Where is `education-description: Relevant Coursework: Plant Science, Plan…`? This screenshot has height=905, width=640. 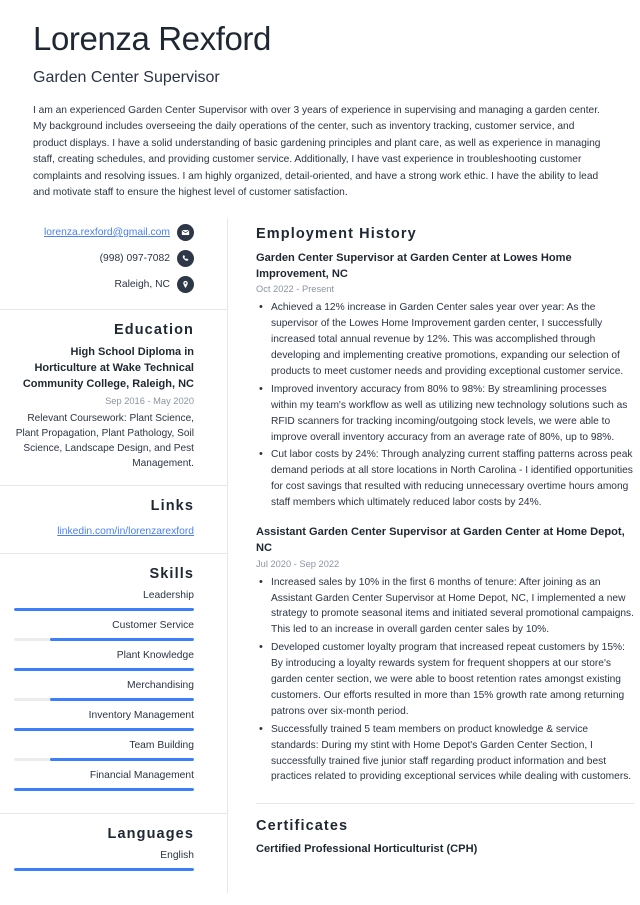 education-description: Relevant Coursework: Plant Science, Plan… is located at coordinates (104, 441).